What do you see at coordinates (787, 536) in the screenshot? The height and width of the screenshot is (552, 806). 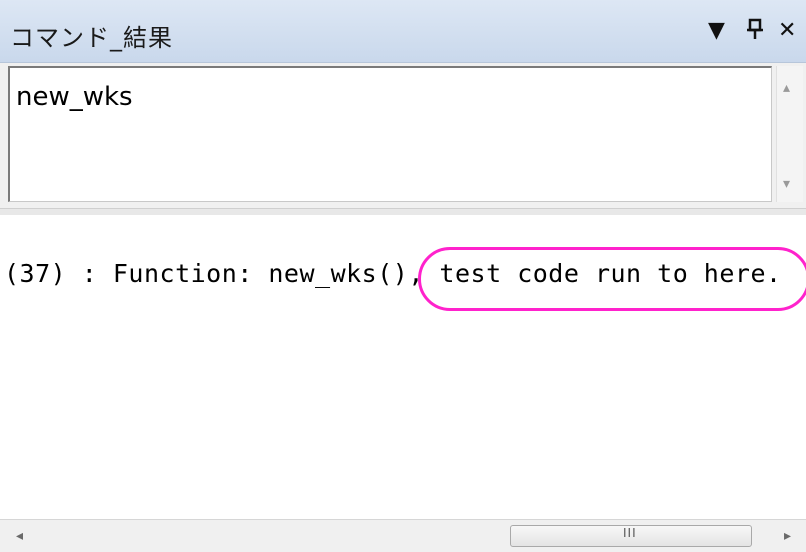 I see `scroll-right-icon: ▸` at bounding box center [787, 536].